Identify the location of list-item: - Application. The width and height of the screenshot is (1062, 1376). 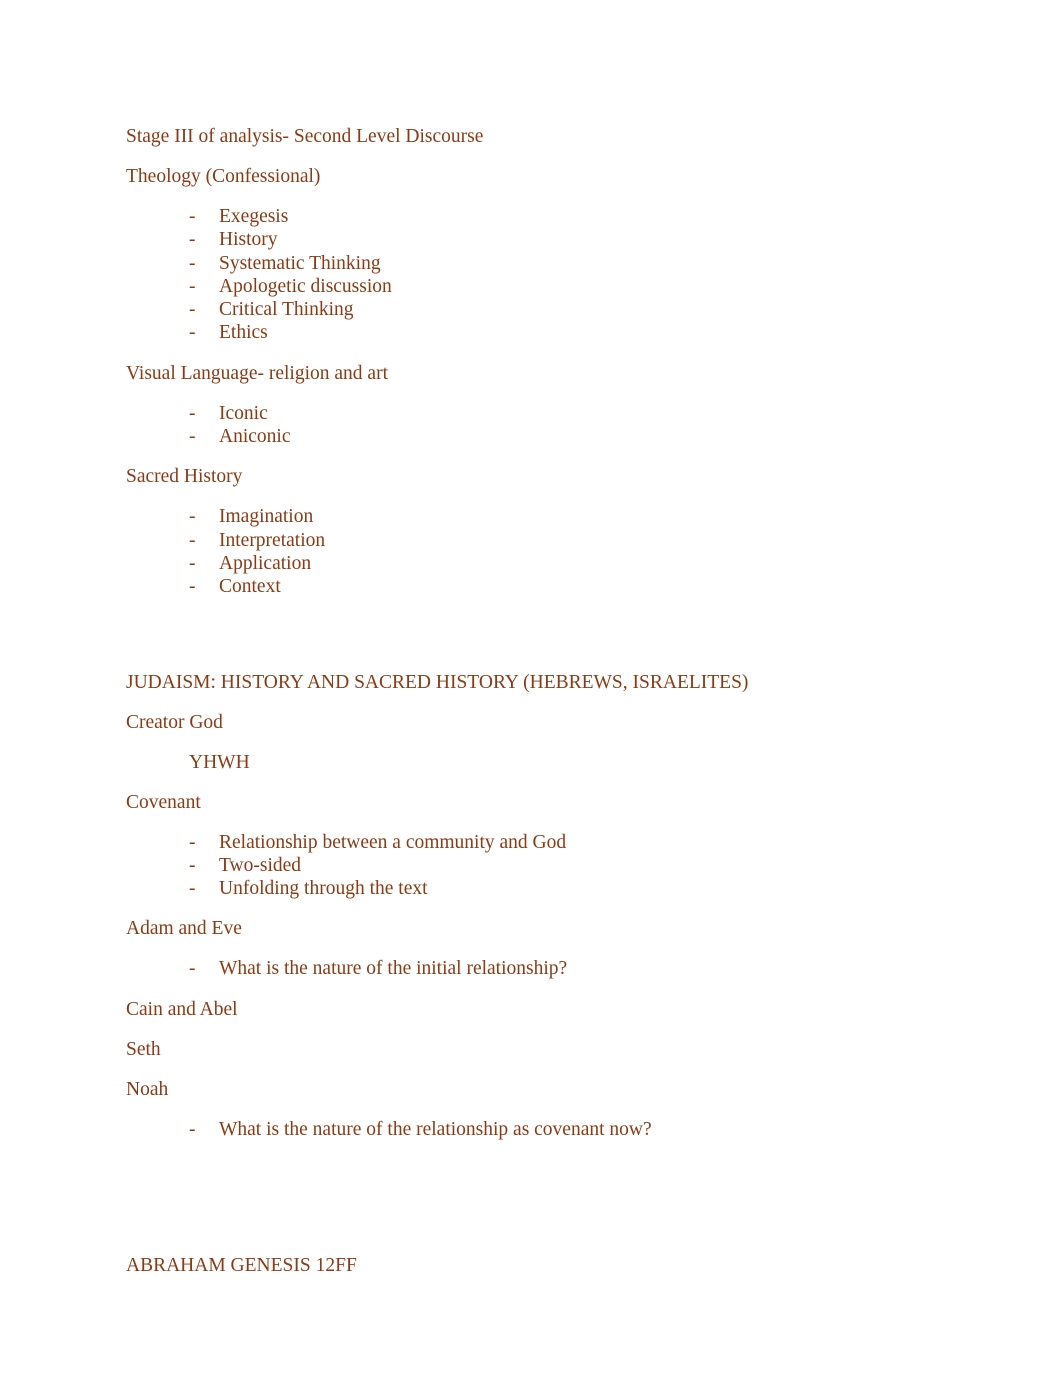
(531, 563).